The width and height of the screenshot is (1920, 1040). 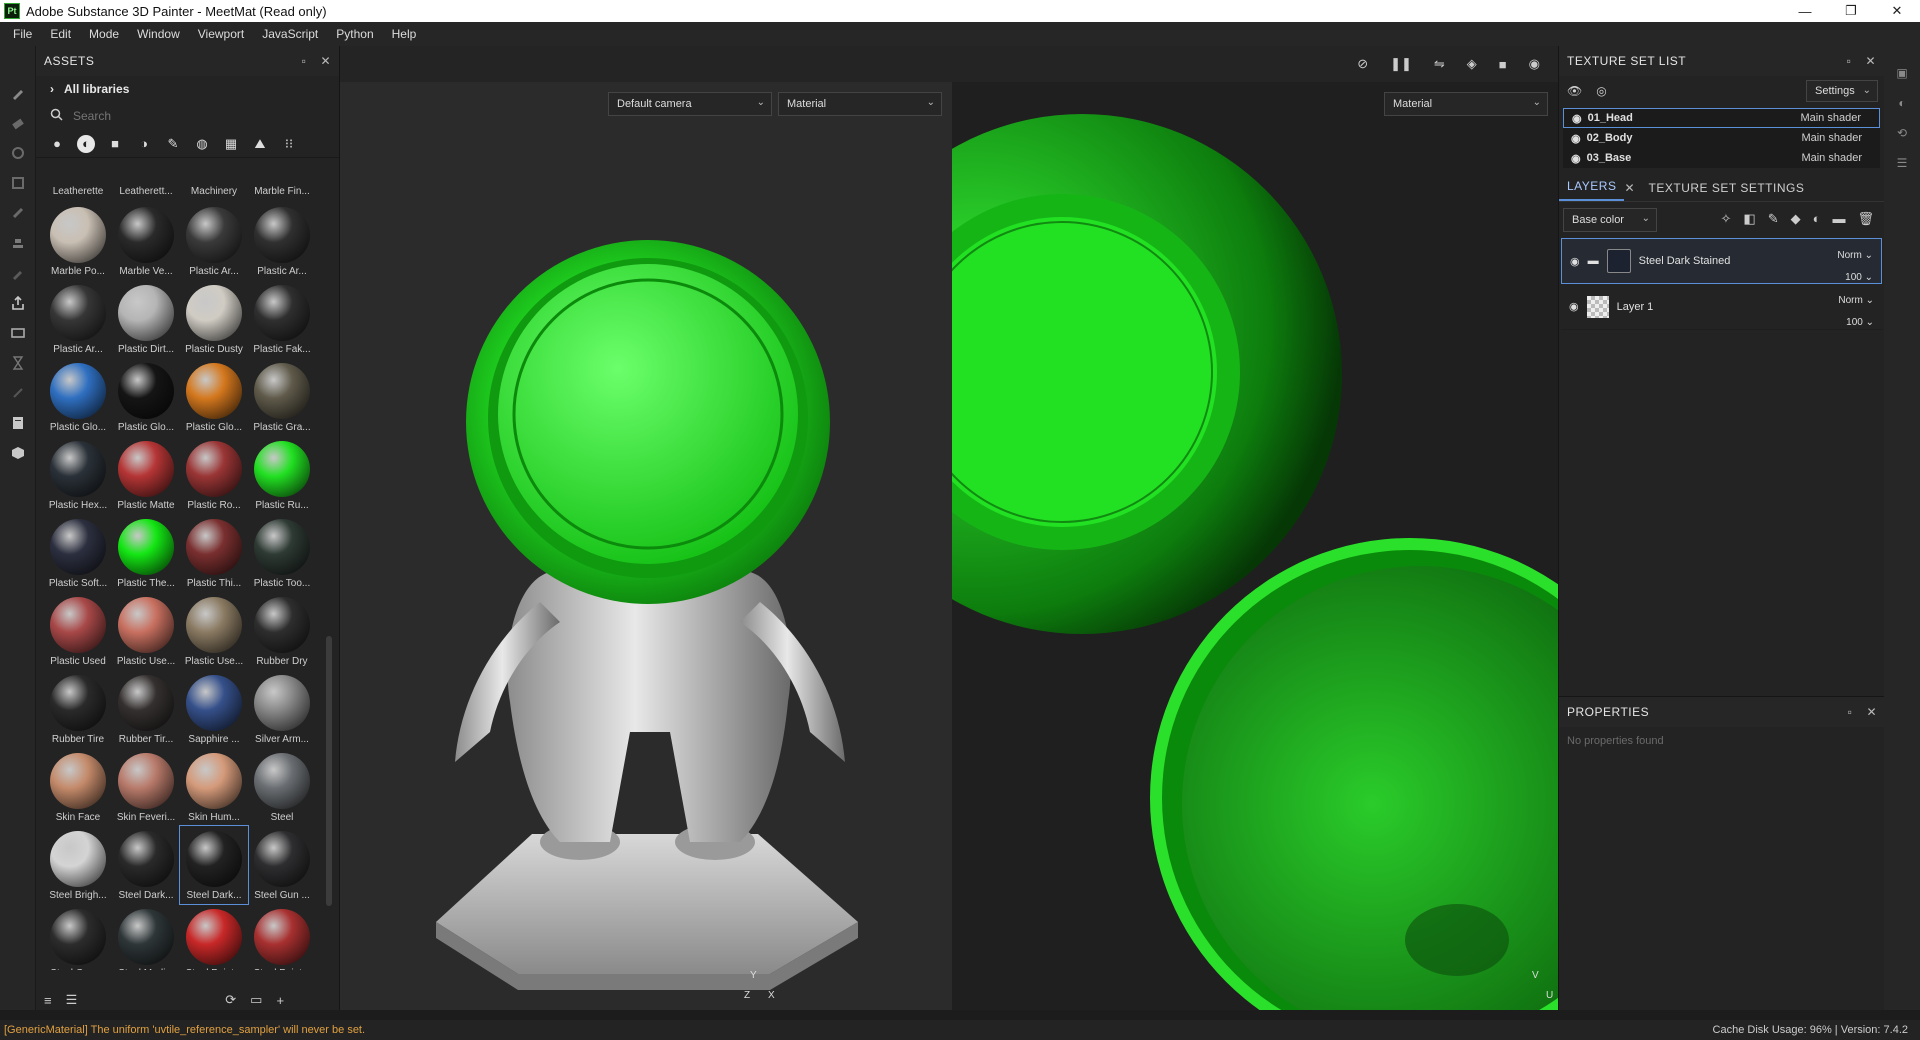 I want to click on menu-javascript: JavaScript, so click(x=290, y=34).